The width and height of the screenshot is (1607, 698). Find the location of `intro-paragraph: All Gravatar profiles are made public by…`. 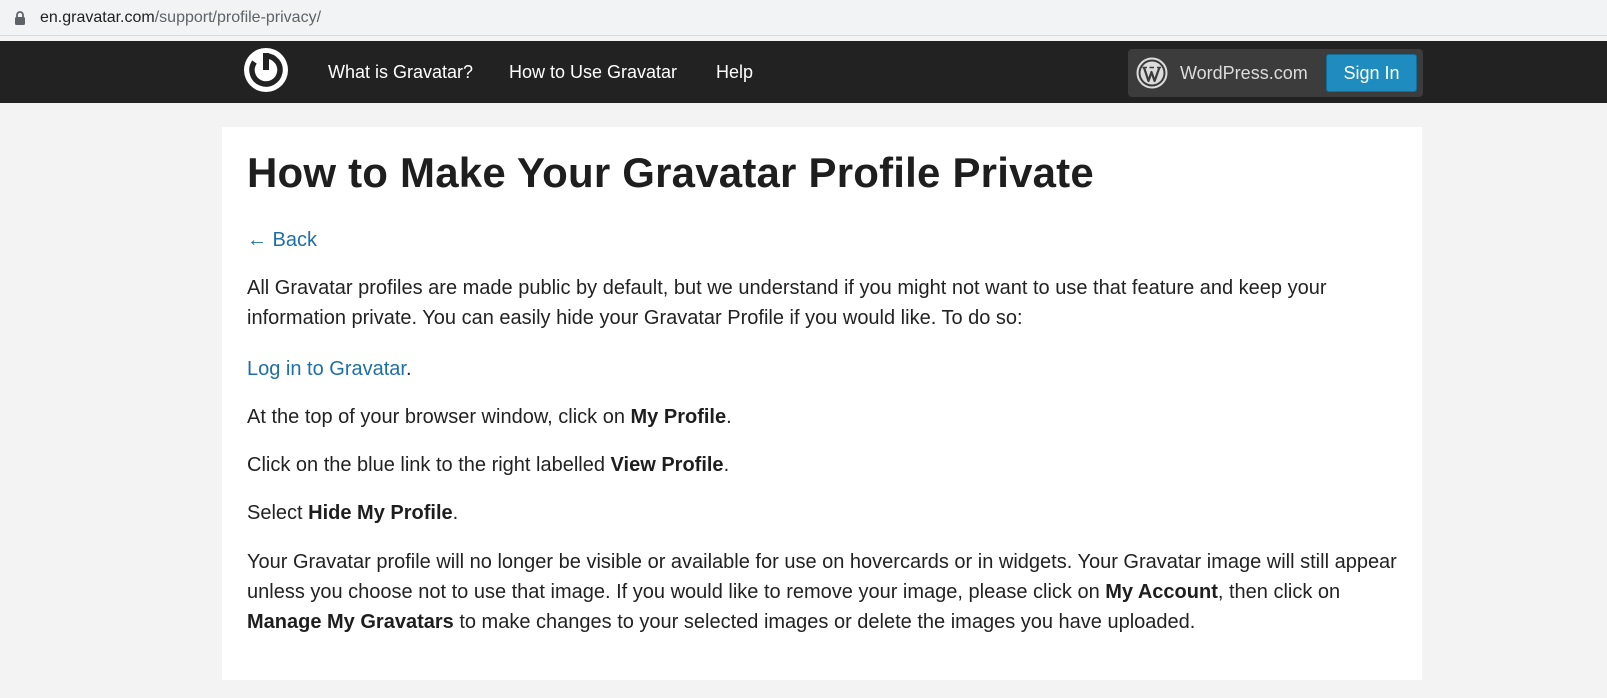

intro-paragraph: All Gravatar profiles are made public by… is located at coordinates (787, 303).